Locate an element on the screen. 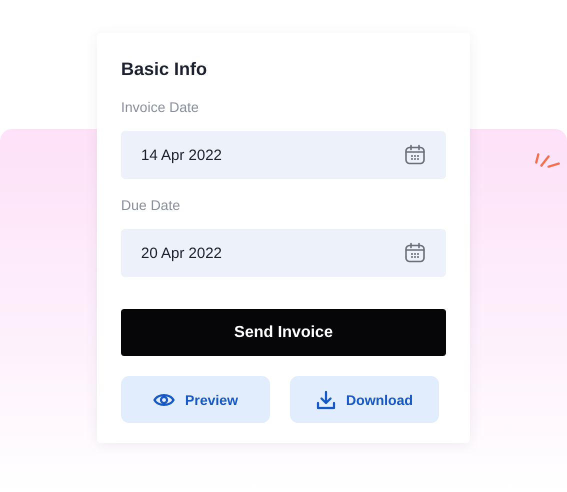 This screenshot has width=567, height=492. card-title: Basic Info is located at coordinates (164, 70).